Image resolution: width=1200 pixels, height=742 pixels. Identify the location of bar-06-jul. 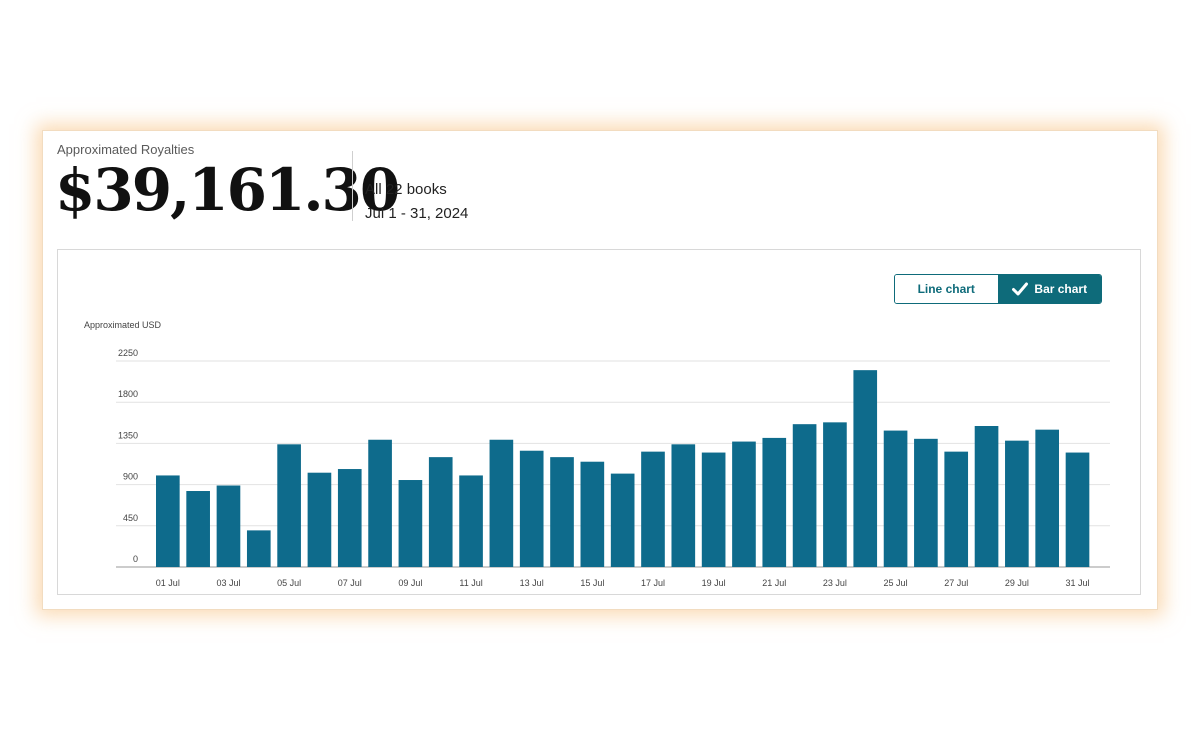
(319, 519).